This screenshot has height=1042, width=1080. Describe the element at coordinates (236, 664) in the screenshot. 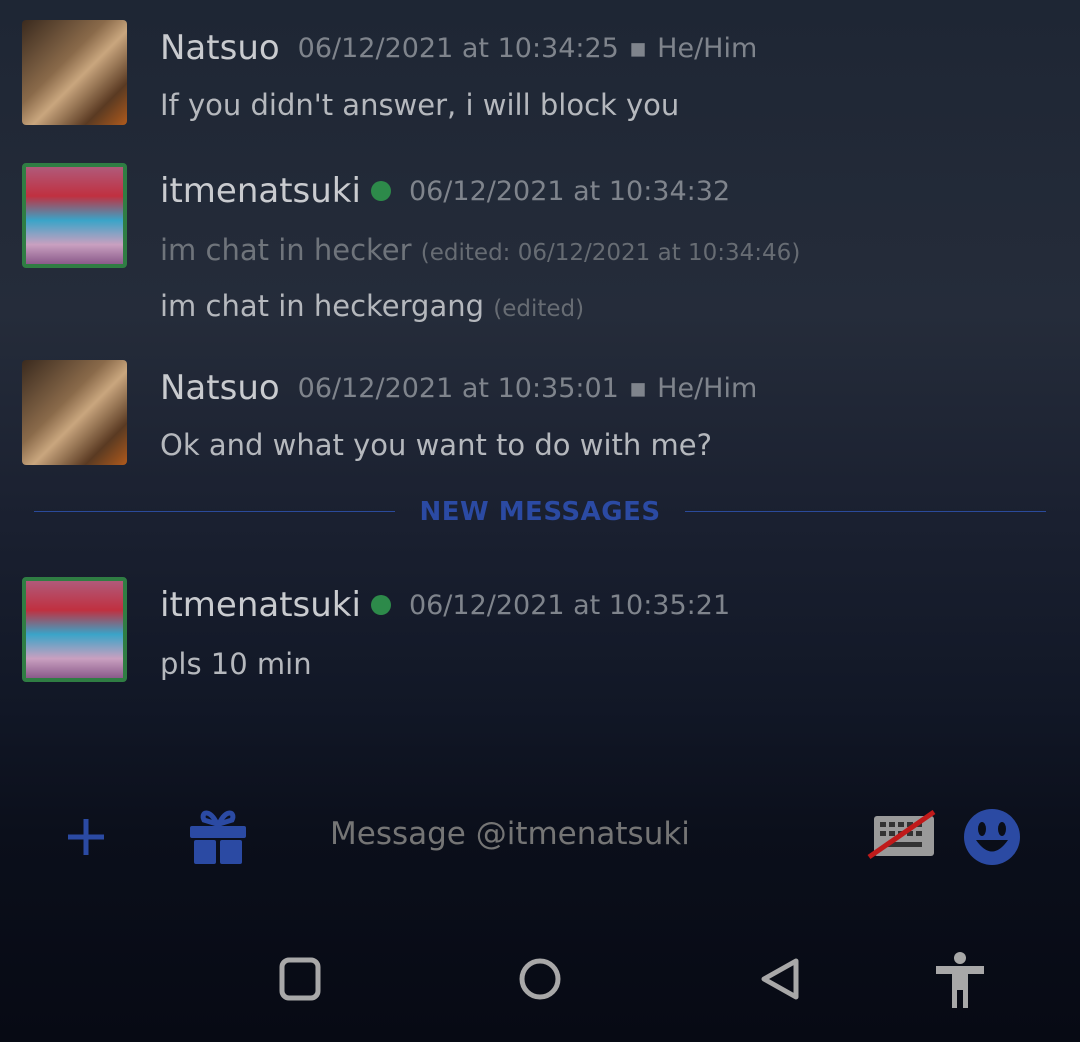

I see `message-text: pls 10 min` at that location.